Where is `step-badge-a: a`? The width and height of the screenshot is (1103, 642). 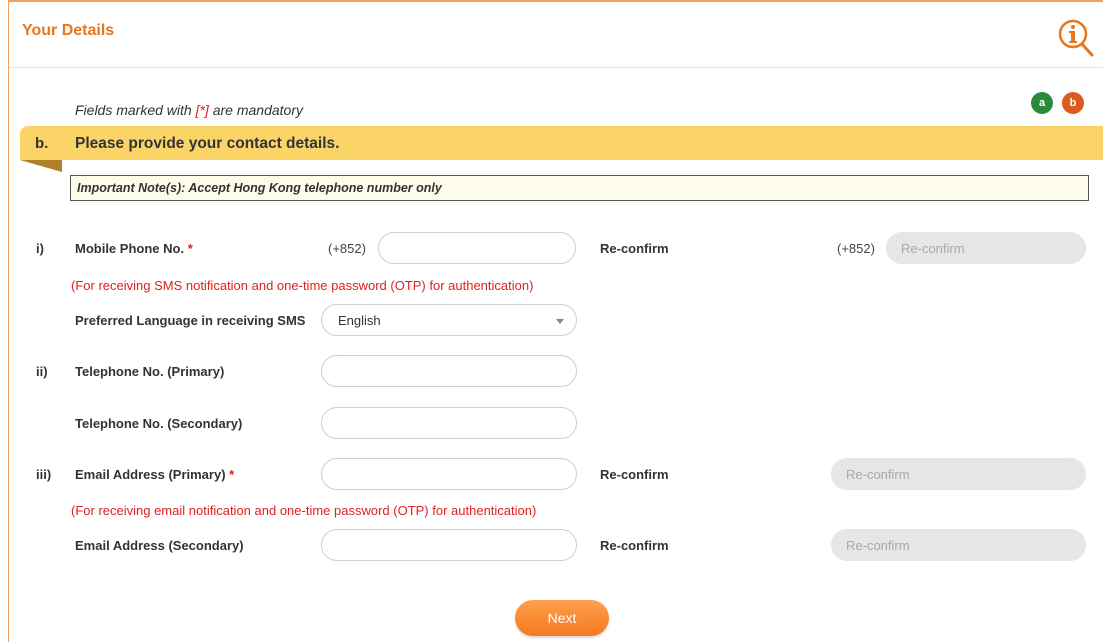
step-badge-a: a is located at coordinates (1042, 103).